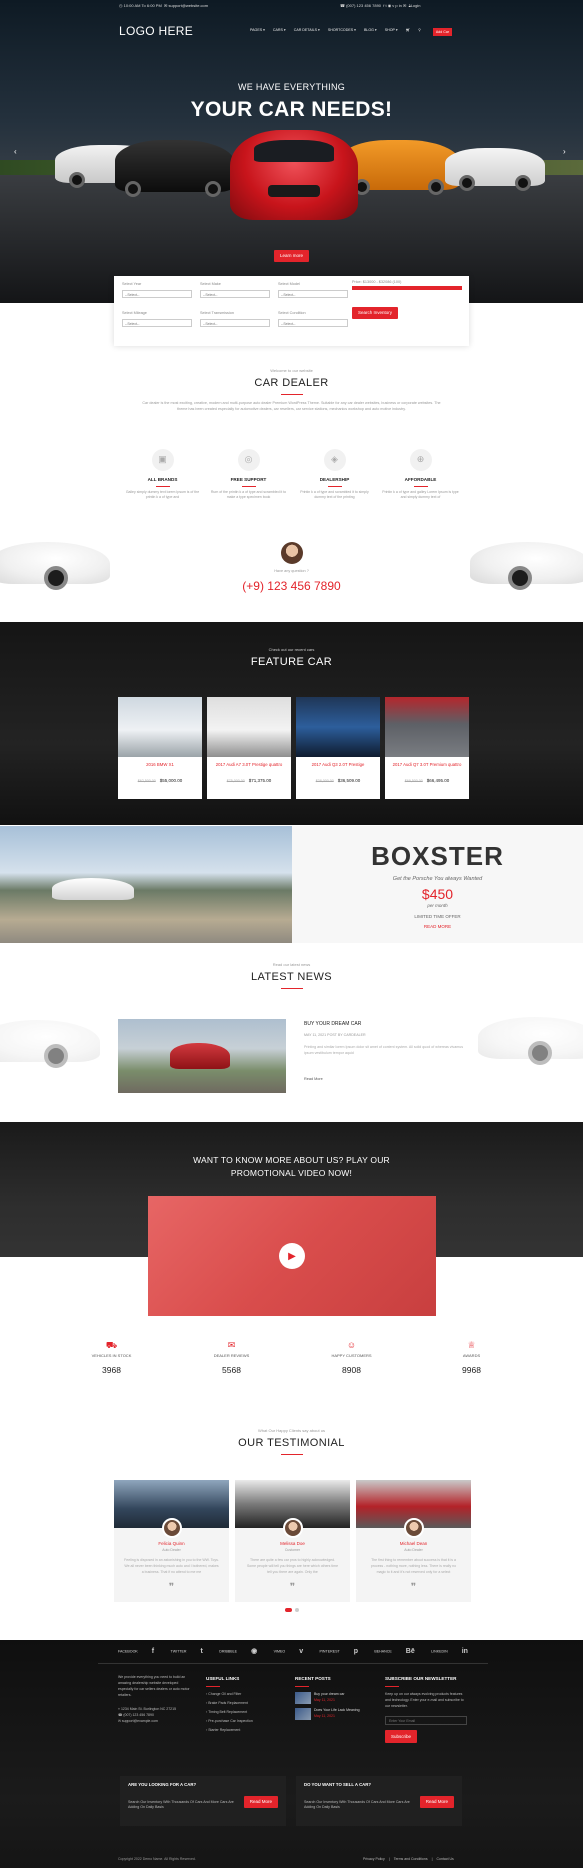 The height and width of the screenshot is (1868, 583). Describe the element at coordinates (442, 32) in the screenshot. I see `add-car-button: Add Car` at that location.